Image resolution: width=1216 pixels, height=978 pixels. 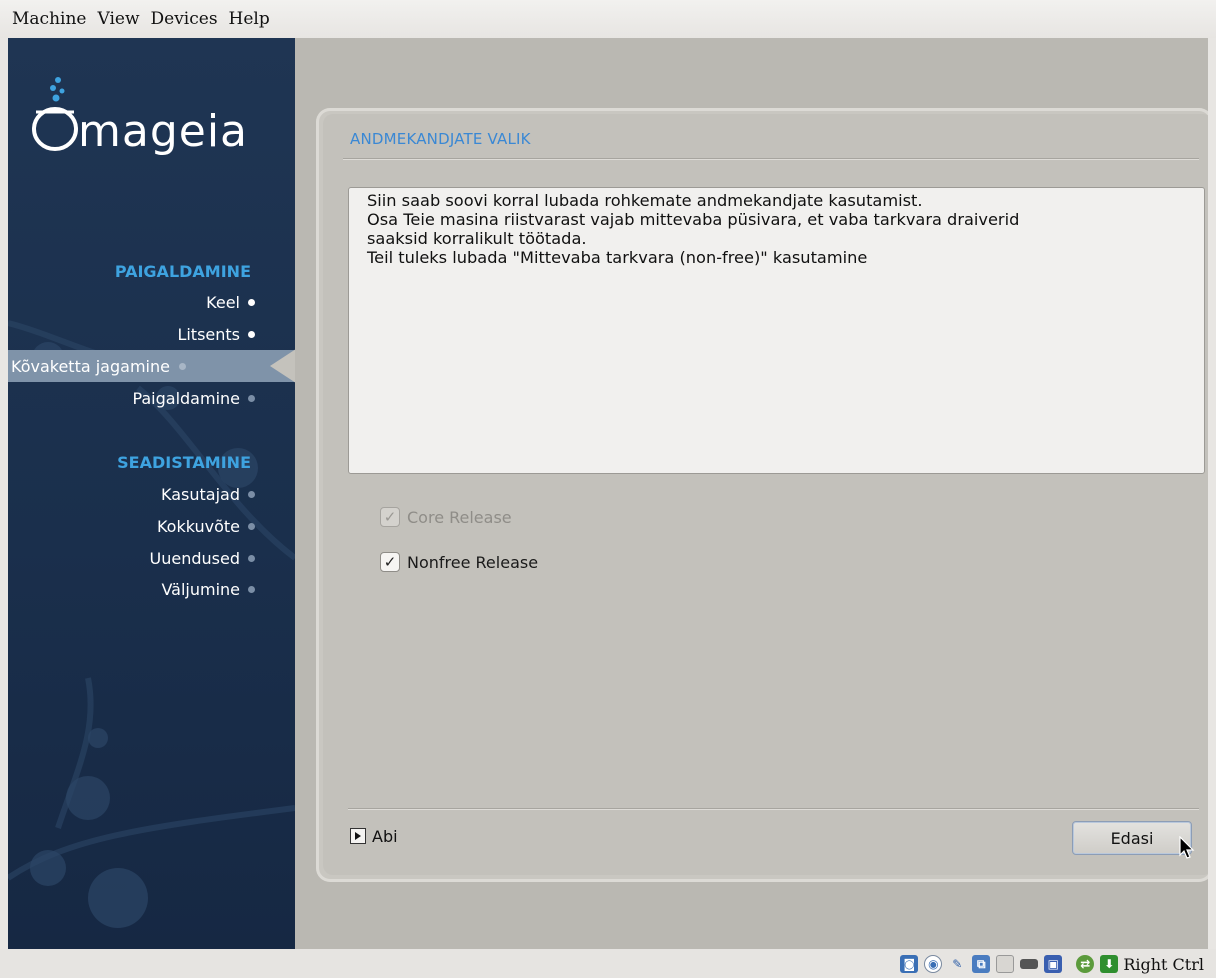 I want to click on checkbox-label: Nonfree Release, so click(x=472, y=562).